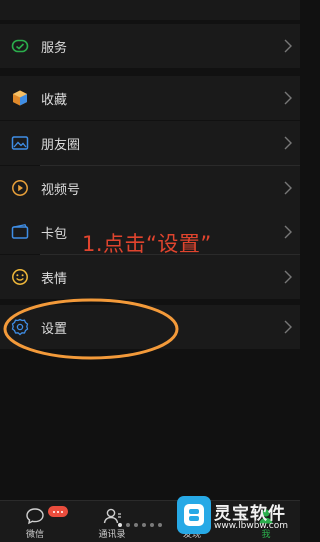  Describe the element at coordinates (20, 46) in the screenshot. I see `service-icon` at that location.